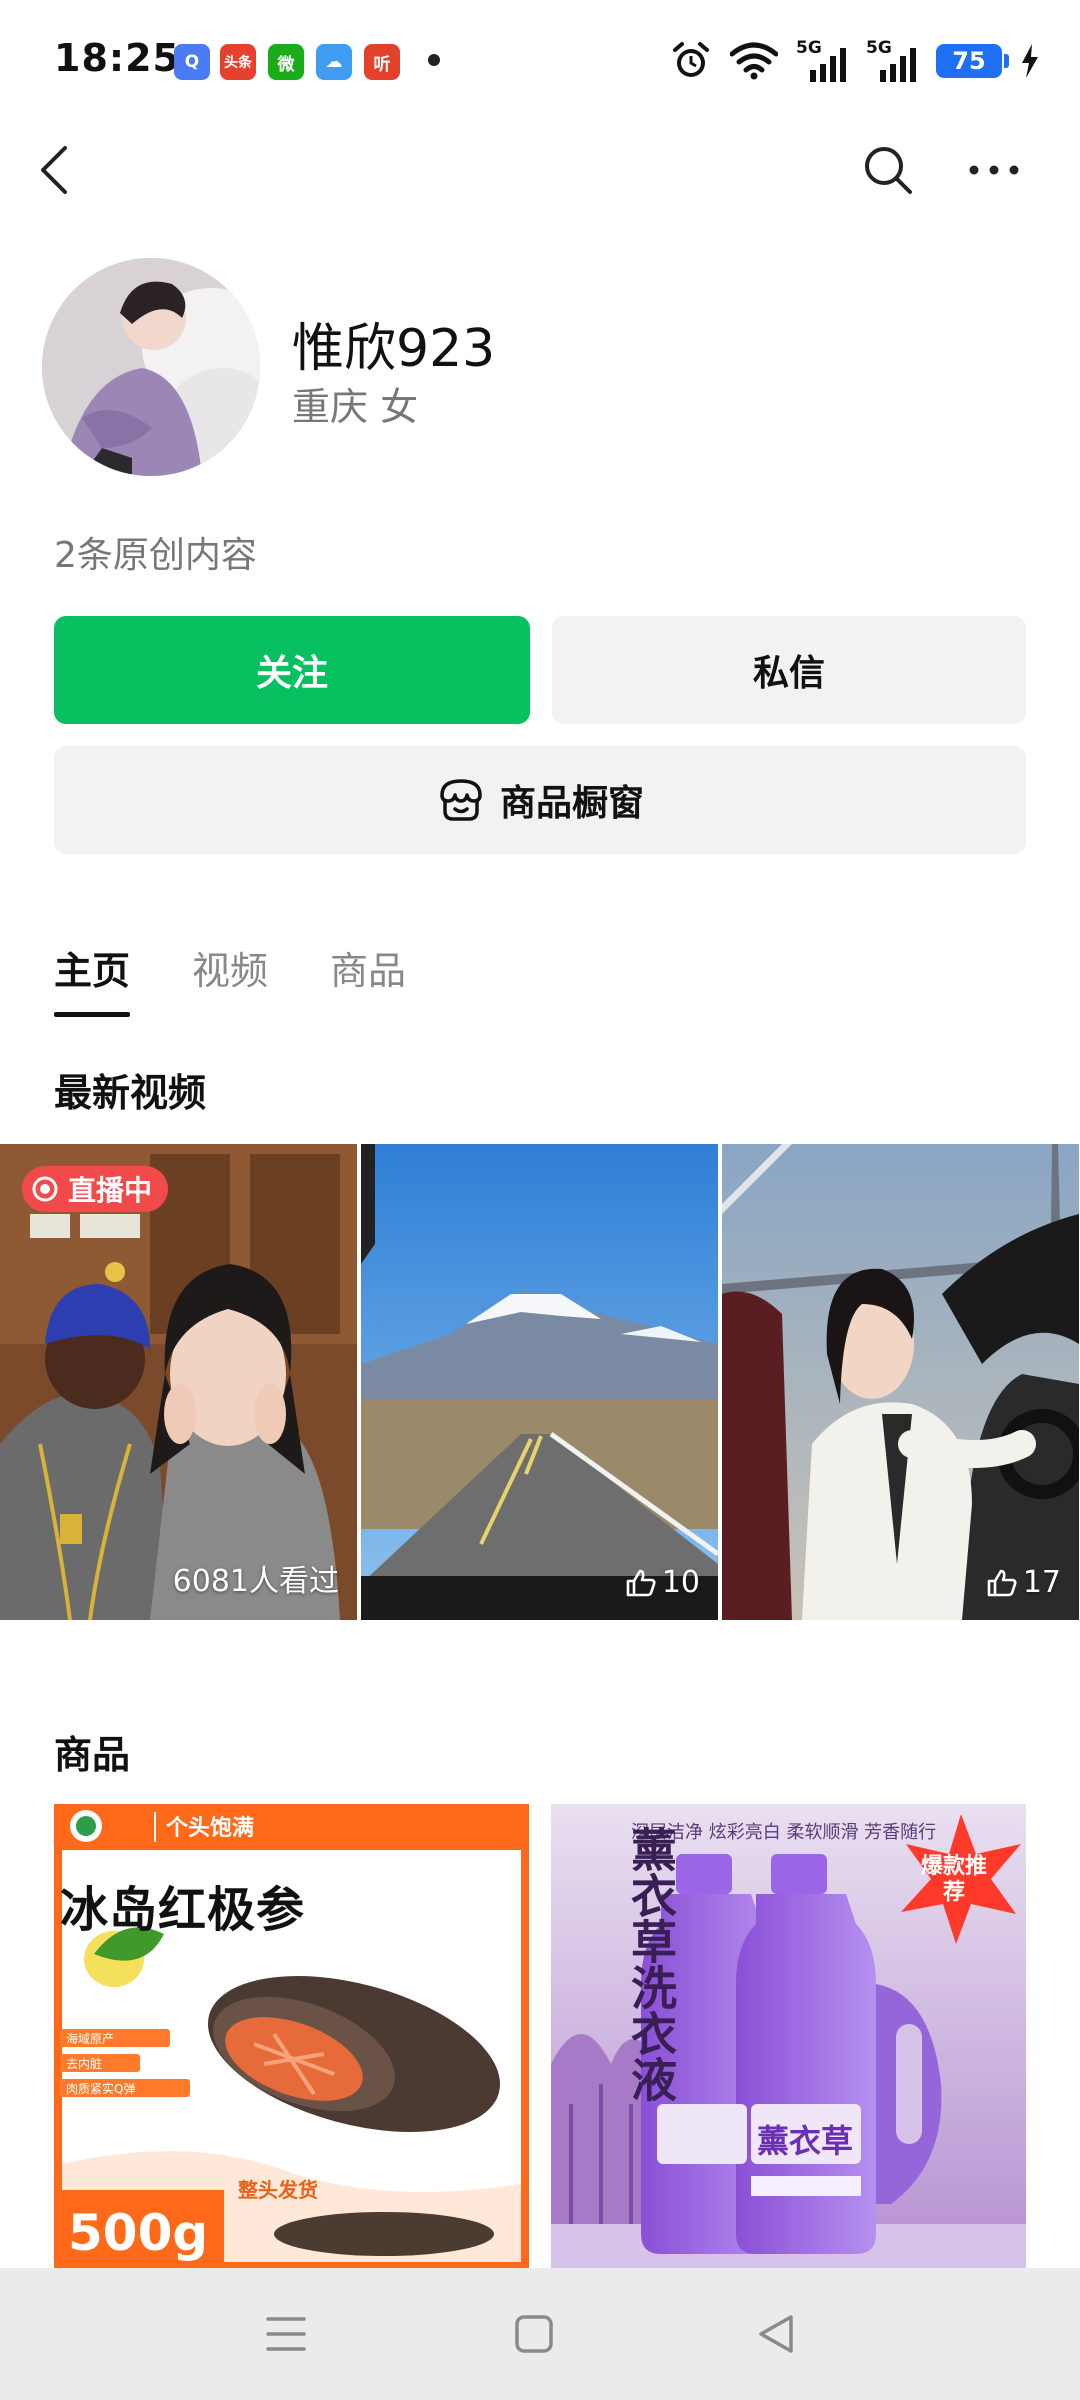 This screenshot has height=2400, width=1080. Describe the element at coordinates (183, 1910) in the screenshot. I see `product-headline: 冰岛红极参` at that location.